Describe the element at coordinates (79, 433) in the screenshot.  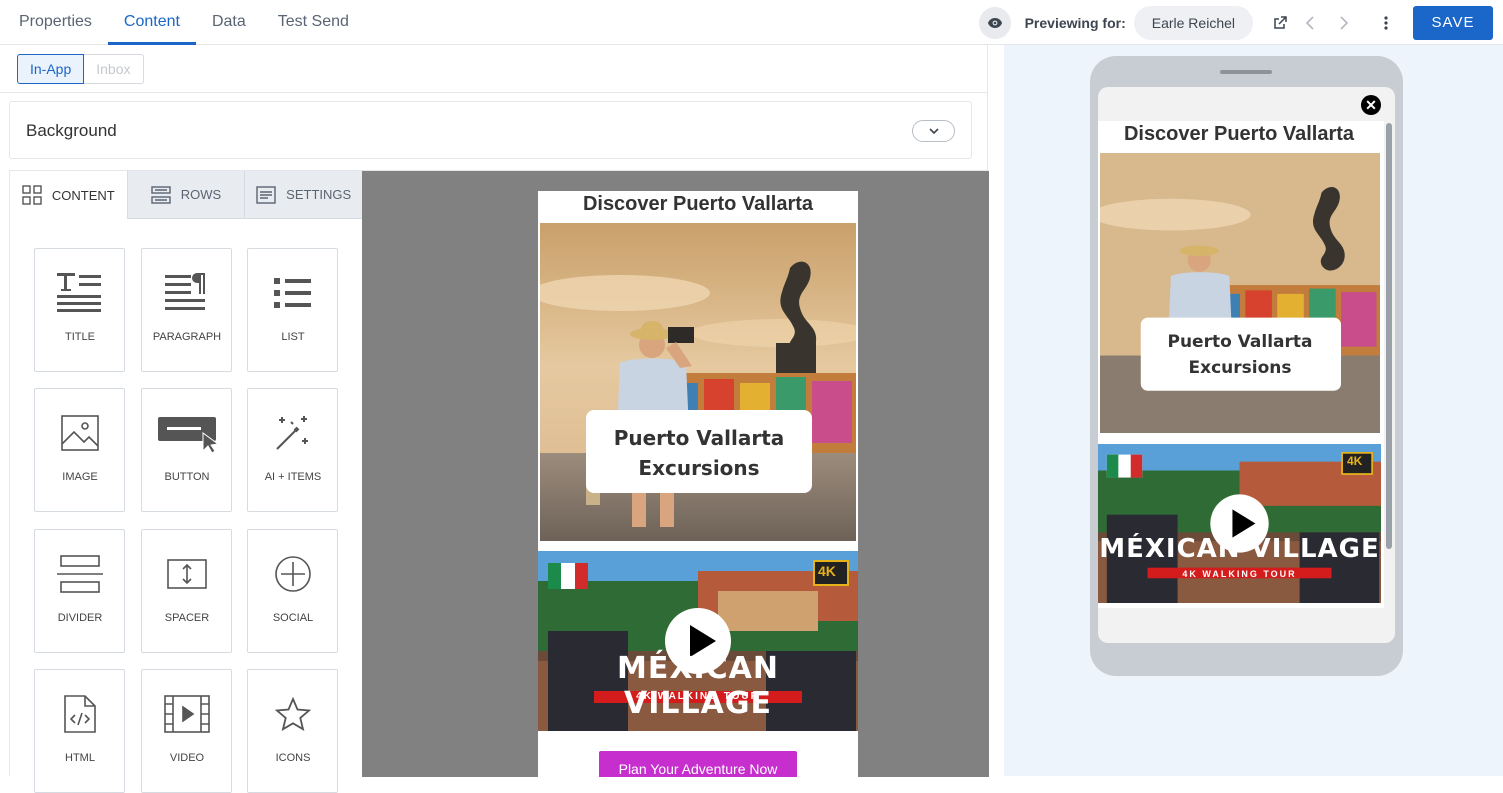
I see `image-icon` at that location.